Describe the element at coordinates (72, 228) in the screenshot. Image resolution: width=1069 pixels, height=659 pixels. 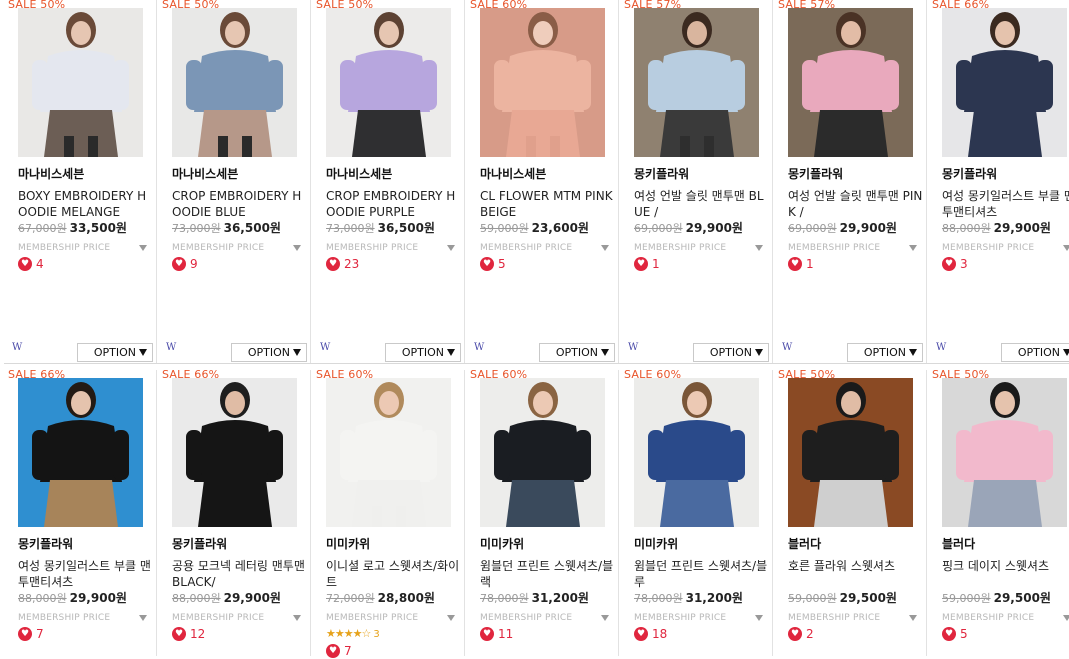
I see `price-block: 67,000원 33,500원` at that location.